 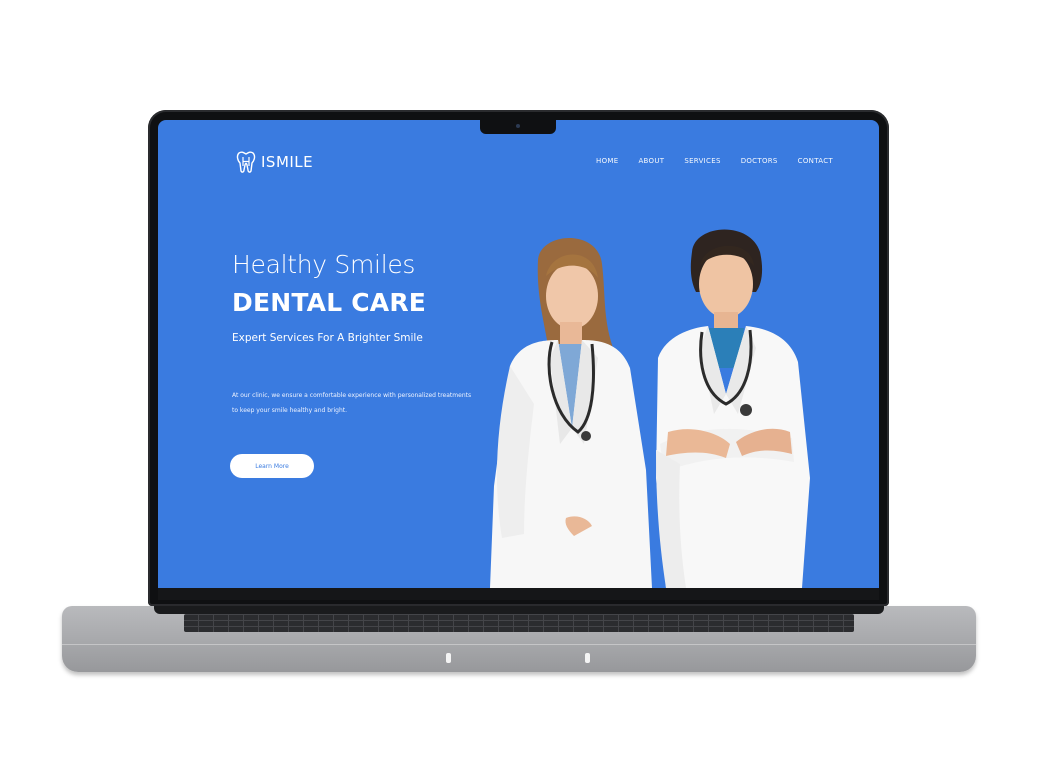 What do you see at coordinates (518, 594) in the screenshot?
I see `laptop-chin` at bounding box center [518, 594].